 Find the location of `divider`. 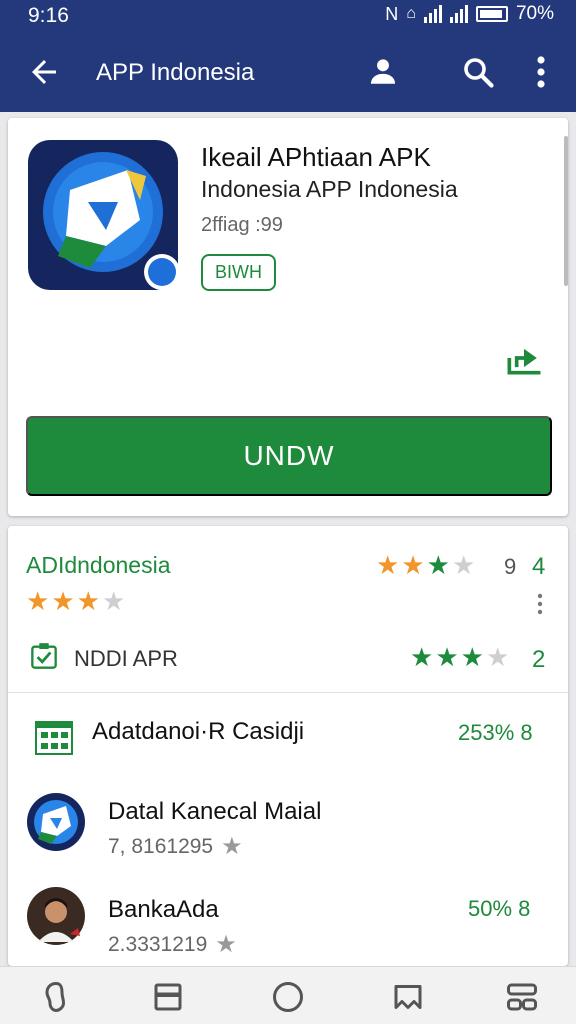

divider is located at coordinates (288, 692).